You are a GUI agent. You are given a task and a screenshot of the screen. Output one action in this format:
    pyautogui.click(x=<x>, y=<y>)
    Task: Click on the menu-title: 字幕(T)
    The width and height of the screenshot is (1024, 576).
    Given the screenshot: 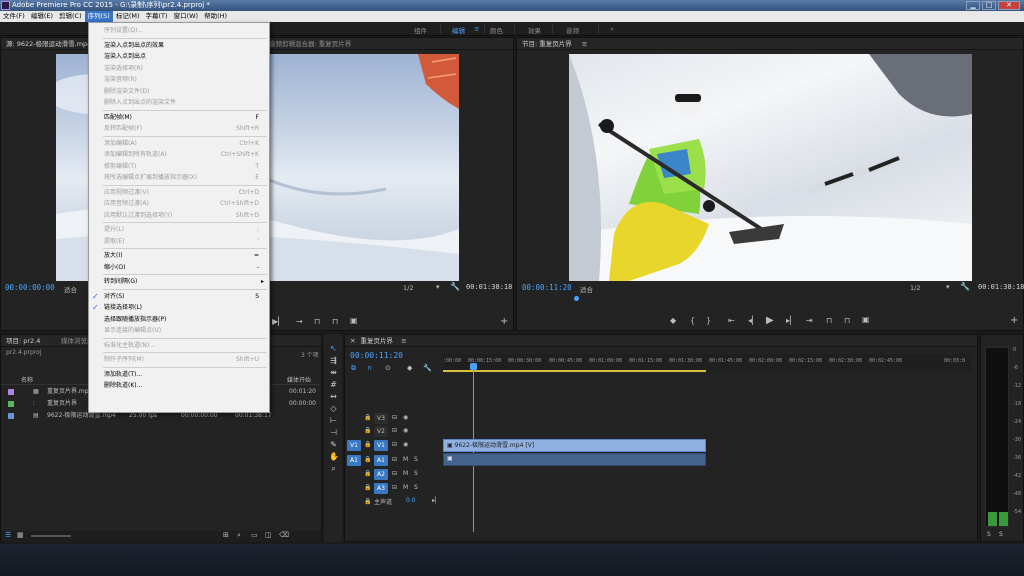 What is the action you would take?
    pyautogui.click(x=157, y=16)
    